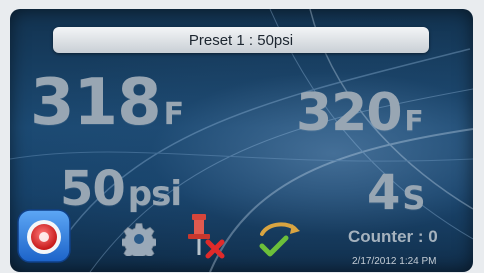 Image resolution: width=484 pixels, height=273 pixels. I want to click on actual-temperature-value: 318, so click(96, 103).